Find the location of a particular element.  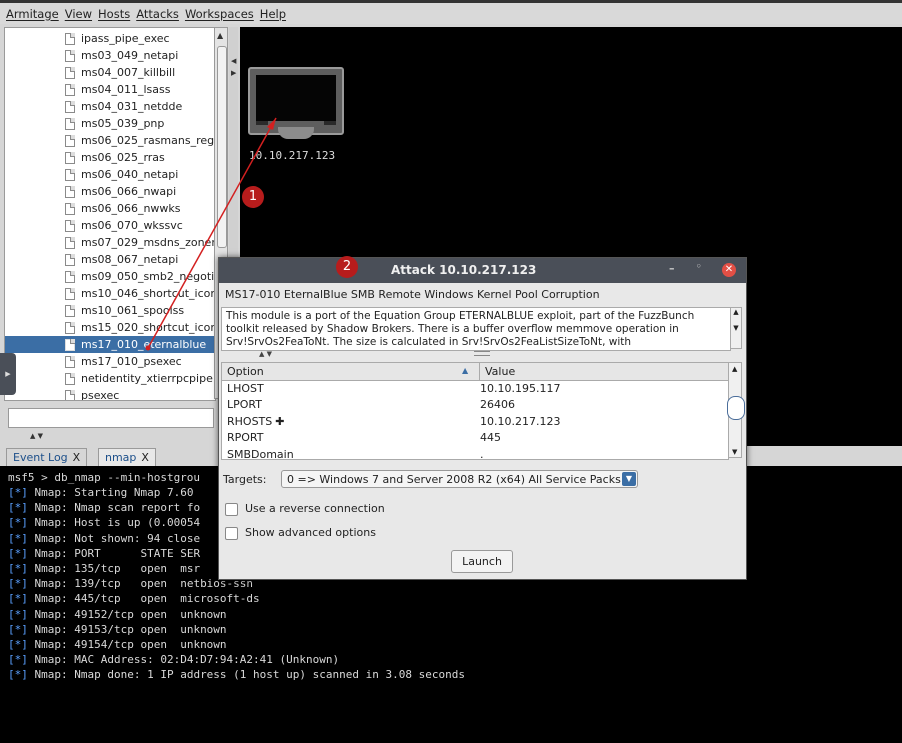

column-option: Option is located at coordinates (245, 371).